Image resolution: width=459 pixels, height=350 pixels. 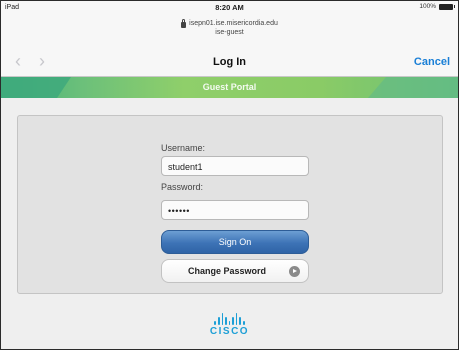 I want to click on username-input: student1, so click(x=235, y=166).